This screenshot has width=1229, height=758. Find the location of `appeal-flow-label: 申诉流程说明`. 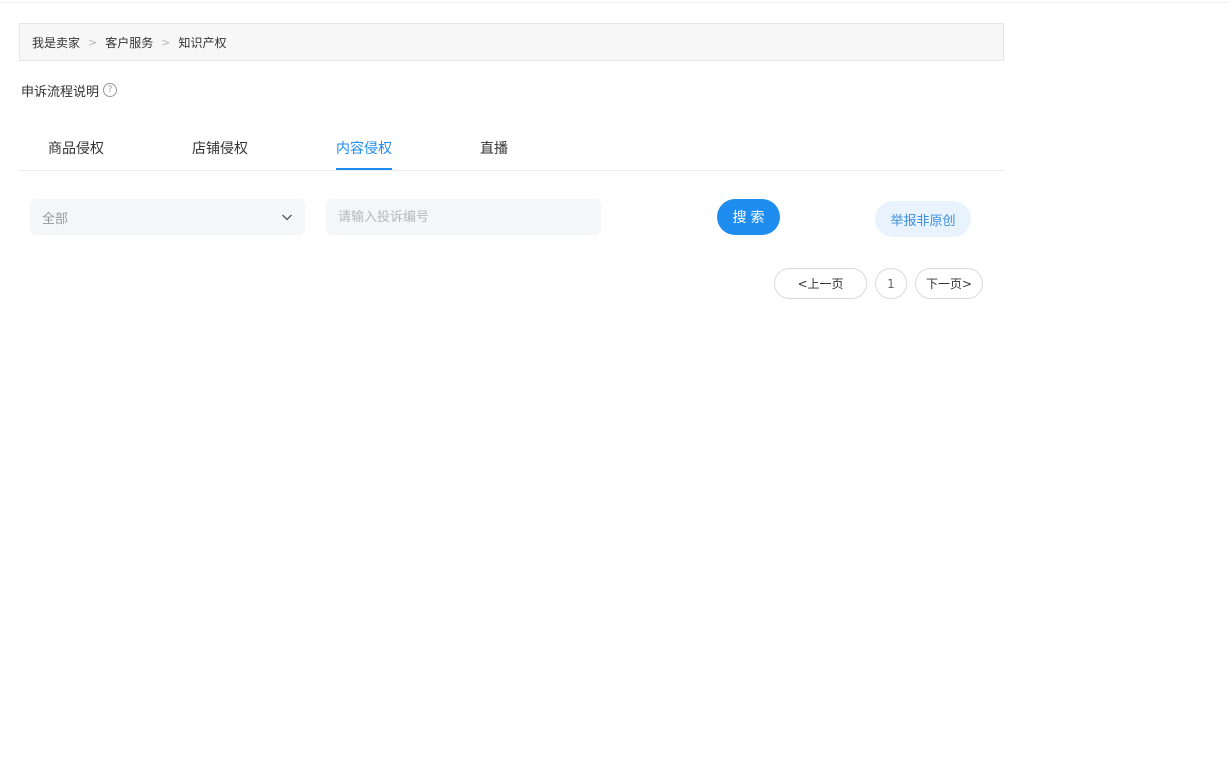

appeal-flow-label: 申诉流程说明 is located at coordinates (60, 92).